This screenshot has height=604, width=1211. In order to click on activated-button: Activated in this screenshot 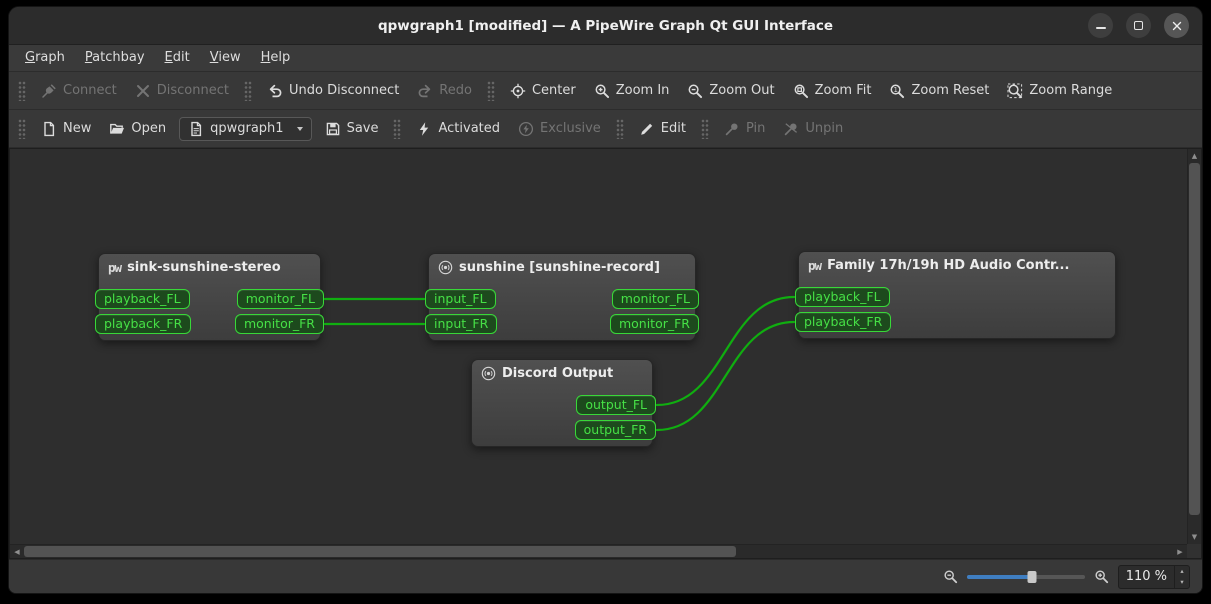, I will do `click(458, 129)`.